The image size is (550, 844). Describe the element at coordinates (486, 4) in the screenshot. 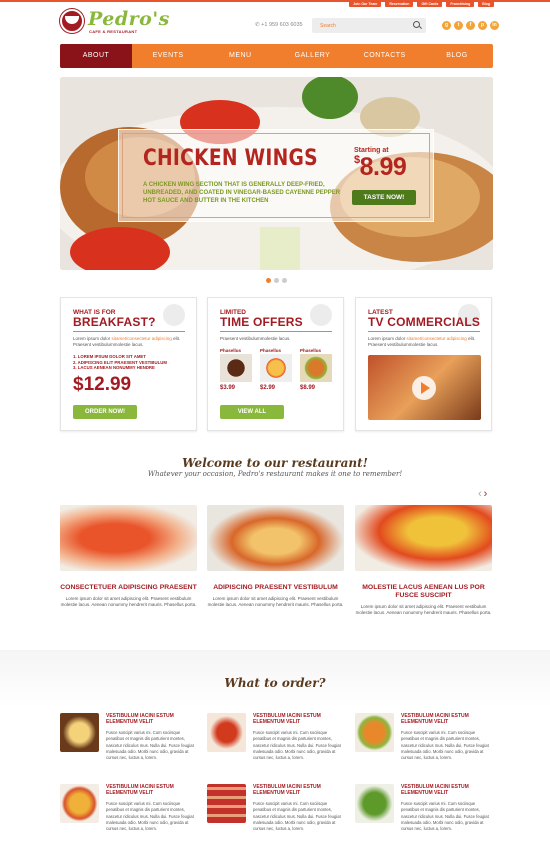

I see `toplink-blog: Blog` at that location.